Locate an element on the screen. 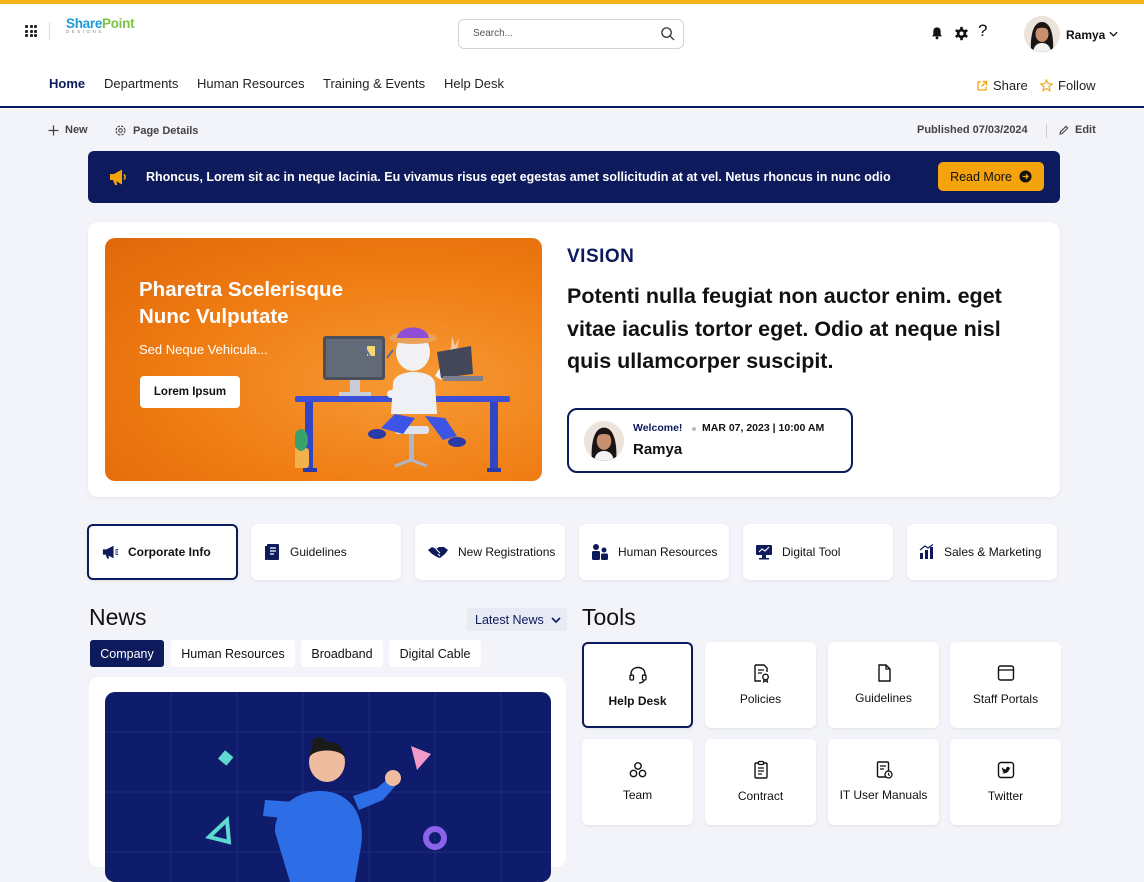  news-card is located at coordinates (327, 779).